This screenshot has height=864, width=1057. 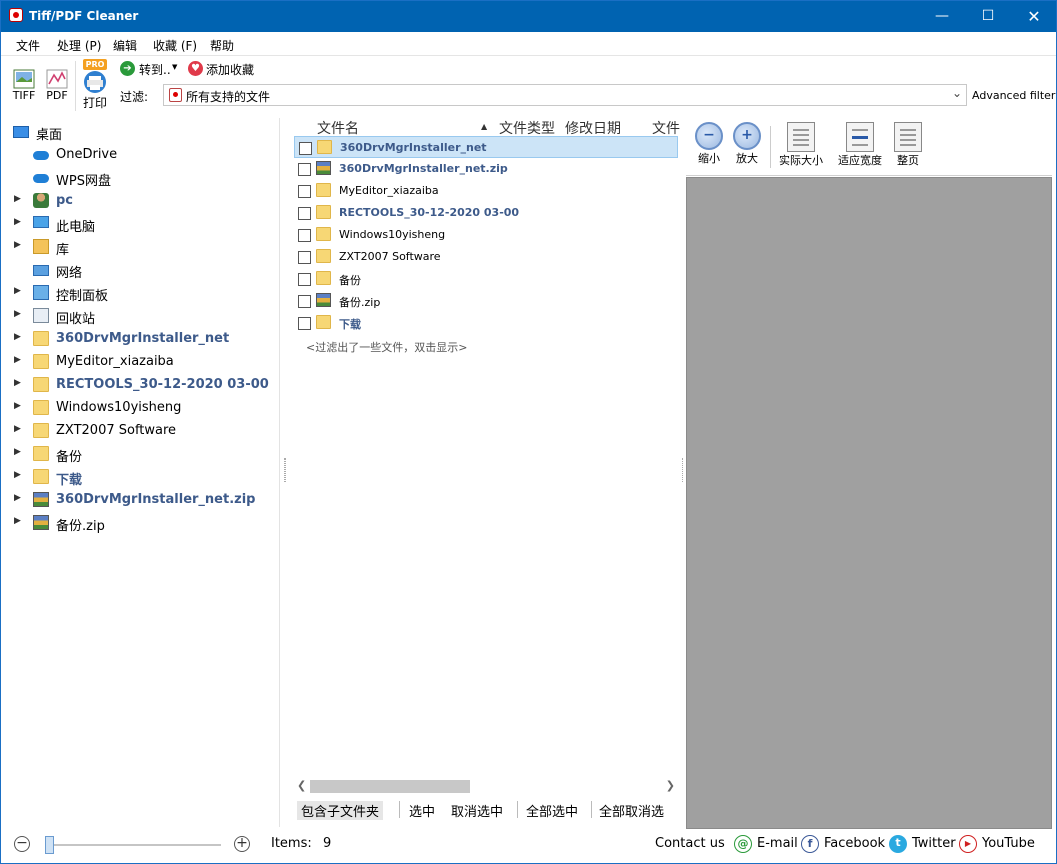 What do you see at coordinates (810, 844) in the screenshot?
I see `facebook-icon: f` at bounding box center [810, 844].